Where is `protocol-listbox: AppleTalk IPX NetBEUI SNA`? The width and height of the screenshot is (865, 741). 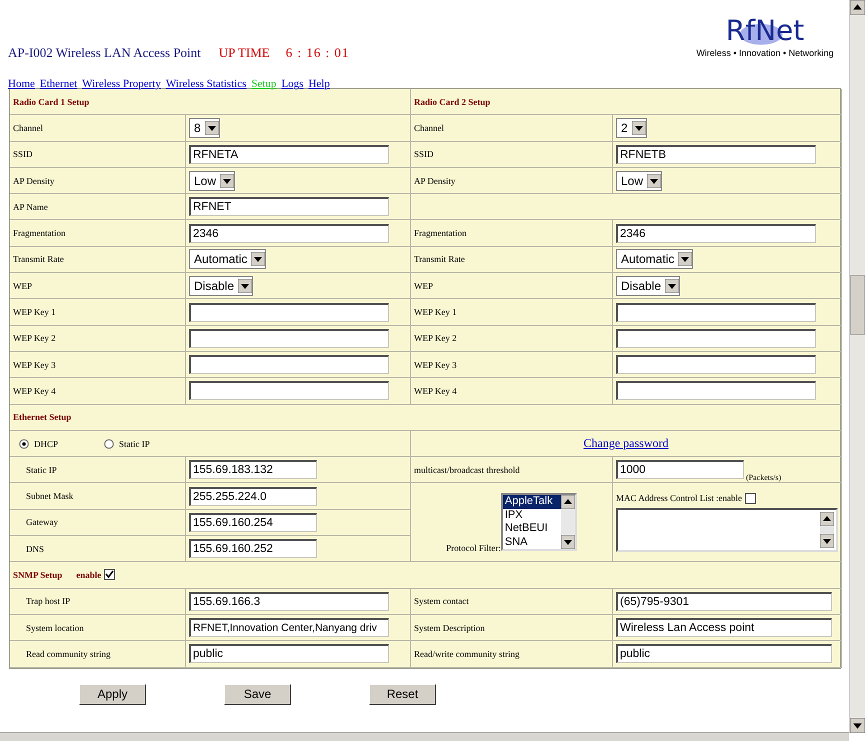 protocol-listbox: AppleTalk IPX NetBEUI SNA is located at coordinates (538, 522).